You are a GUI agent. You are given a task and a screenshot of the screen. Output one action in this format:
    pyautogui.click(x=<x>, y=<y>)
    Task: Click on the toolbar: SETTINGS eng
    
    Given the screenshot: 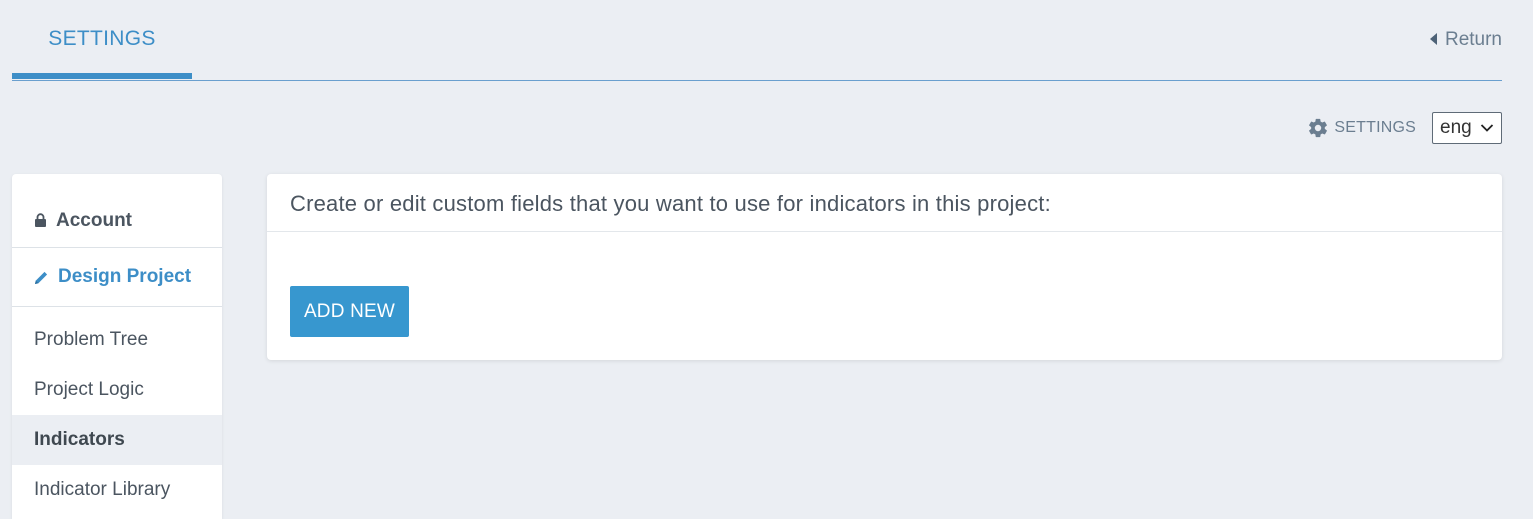 What is the action you would take?
    pyautogui.click(x=1404, y=128)
    